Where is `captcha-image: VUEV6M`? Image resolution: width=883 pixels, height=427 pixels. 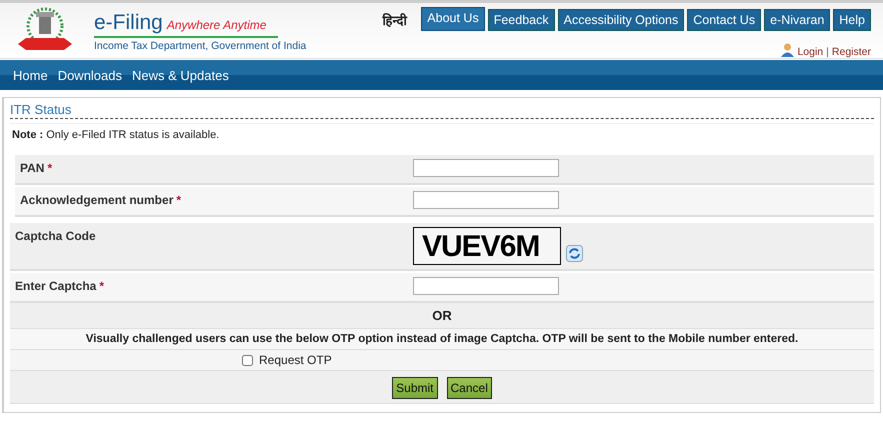 captcha-image: VUEV6M is located at coordinates (487, 246).